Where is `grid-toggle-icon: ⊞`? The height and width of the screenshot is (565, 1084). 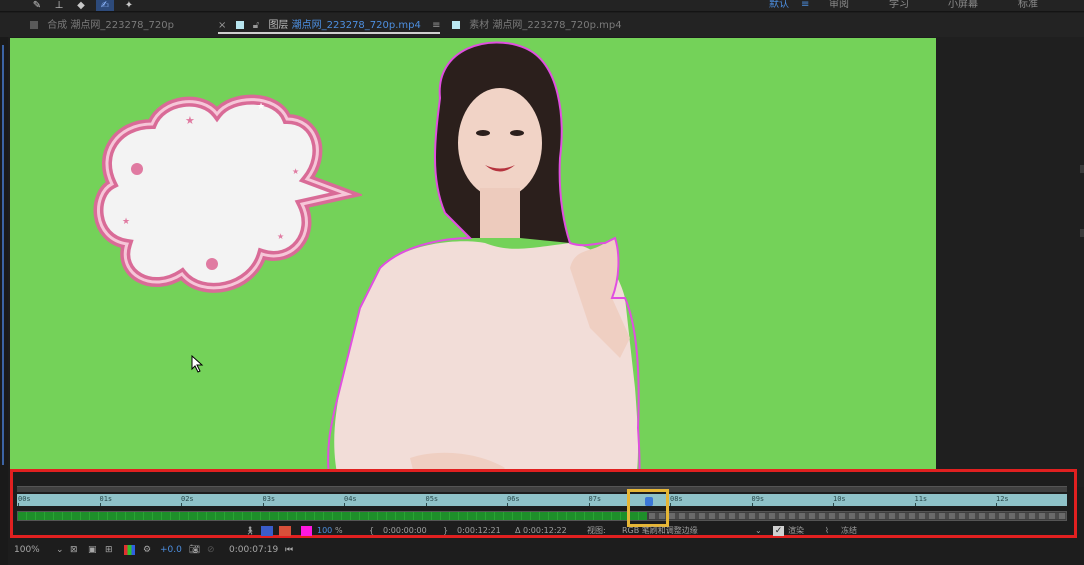
grid-toggle-icon: ⊞ is located at coordinates (109, 550).